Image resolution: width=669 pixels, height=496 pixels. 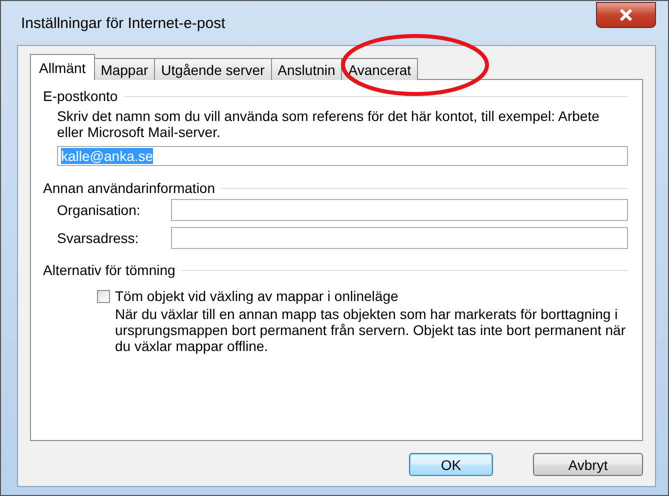 What do you see at coordinates (80, 96) in the screenshot?
I see `group-heading: E-postkonto` at bounding box center [80, 96].